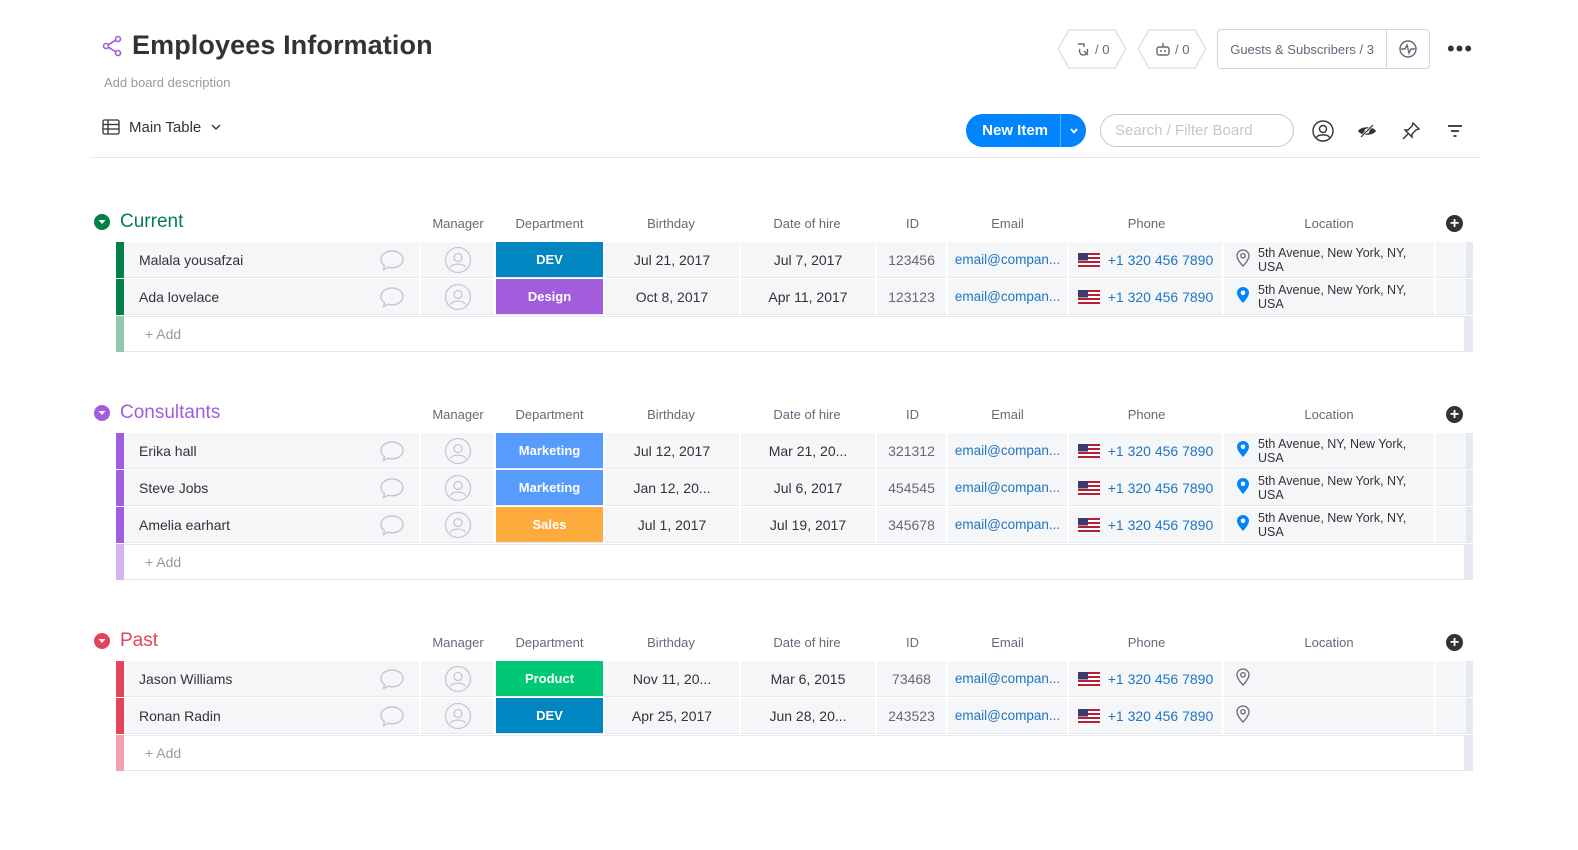 The image size is (1578, 850). I want to click on item-name-cell: Ada lovelace, so click(271, 297).